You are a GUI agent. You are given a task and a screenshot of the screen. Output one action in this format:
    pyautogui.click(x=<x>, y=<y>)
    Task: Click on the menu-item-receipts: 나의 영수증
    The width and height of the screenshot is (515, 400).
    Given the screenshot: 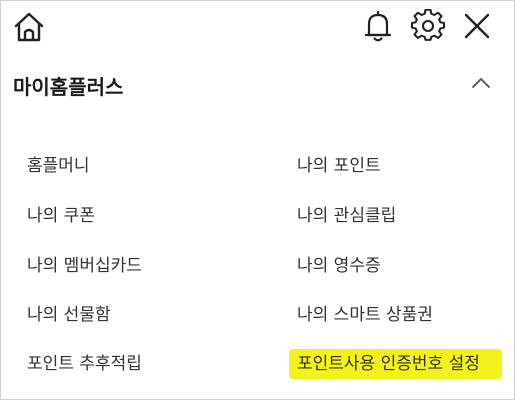 What is the action you would take?
    pyautogui.click(x=339, y=266)
    